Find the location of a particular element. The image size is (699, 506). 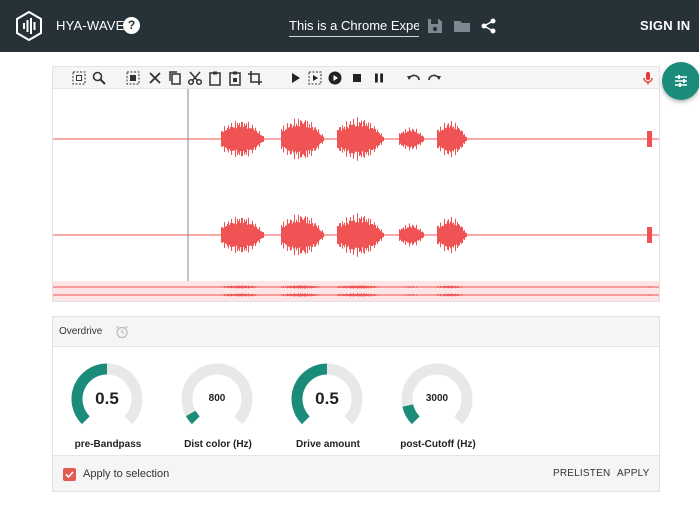

knob-label: pre-Bandpass is located at coordinates (108, 444).